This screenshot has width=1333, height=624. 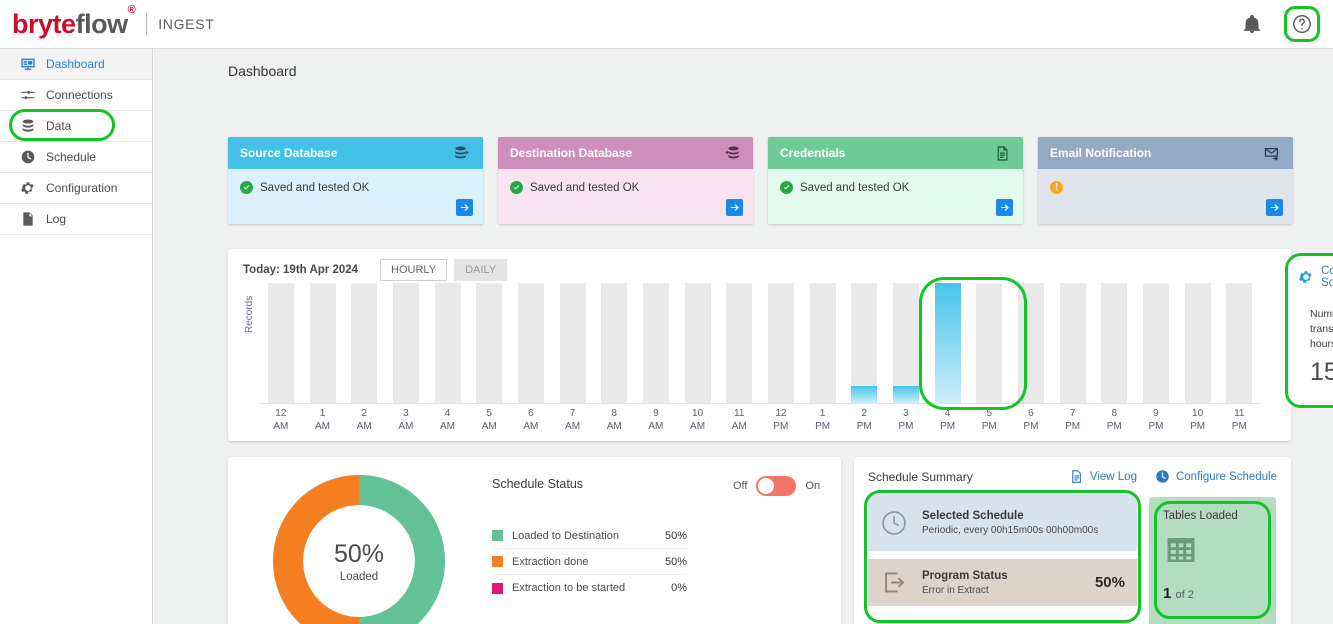 I want to click on sidebar-item-log: Log, so click(x=76, y=219).